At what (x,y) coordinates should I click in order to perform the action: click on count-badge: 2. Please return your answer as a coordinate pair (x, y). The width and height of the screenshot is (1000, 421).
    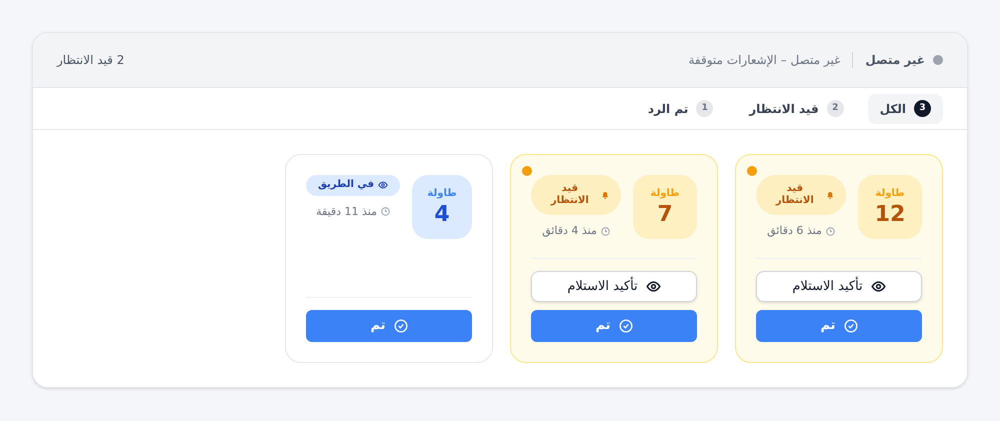
    Looking at the image, I should click on (835, 108).